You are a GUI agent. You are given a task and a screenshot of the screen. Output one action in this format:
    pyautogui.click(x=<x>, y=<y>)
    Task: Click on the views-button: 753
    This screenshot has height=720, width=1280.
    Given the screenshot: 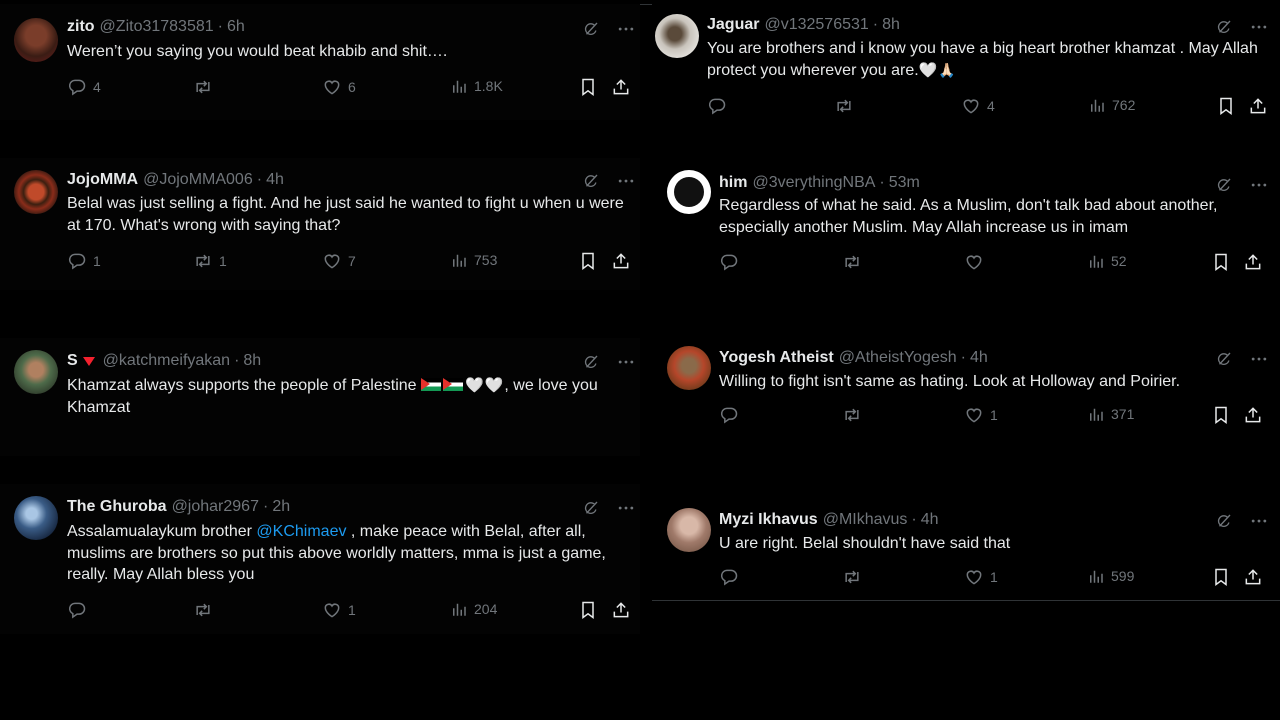 What is the action you would take?
    pyautogui.click(x=473, y=260)
    